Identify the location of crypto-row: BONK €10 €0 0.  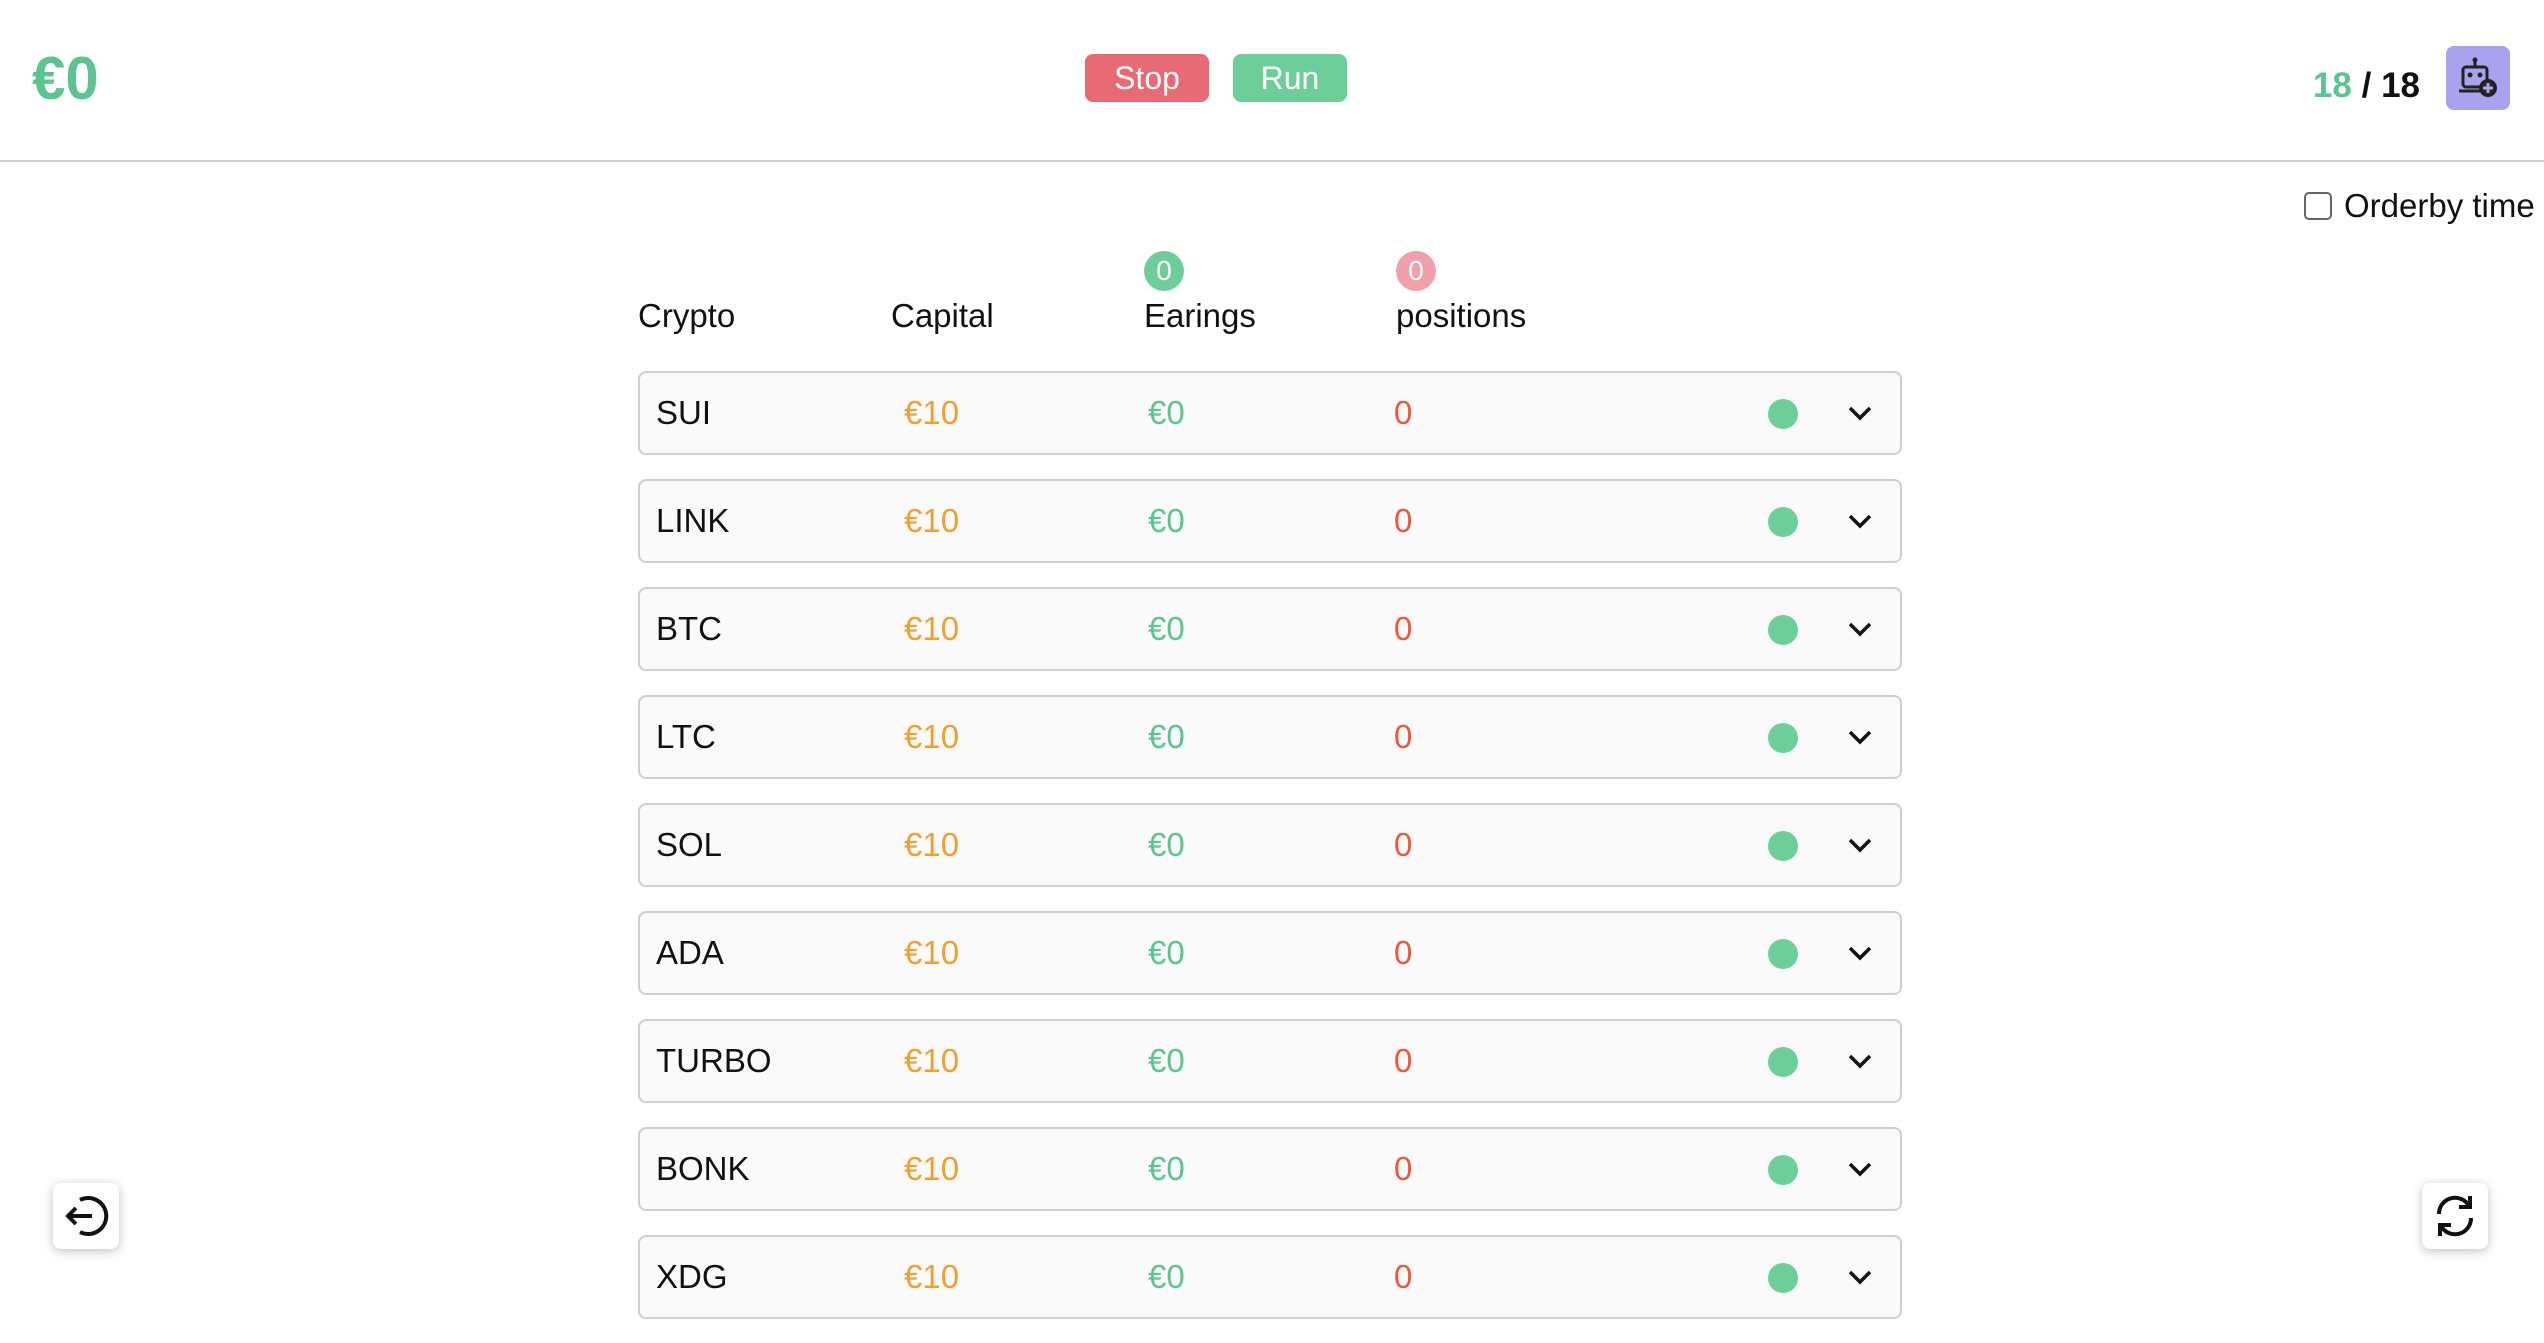
(1270, 1169).